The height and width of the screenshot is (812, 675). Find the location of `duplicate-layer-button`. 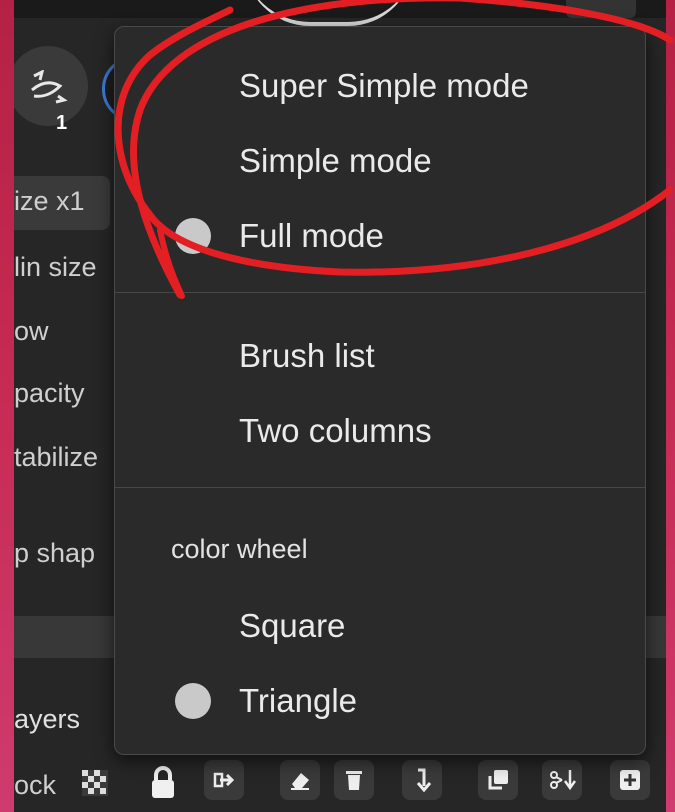

duplicate-layer-button is located at coordinates (498, 780).